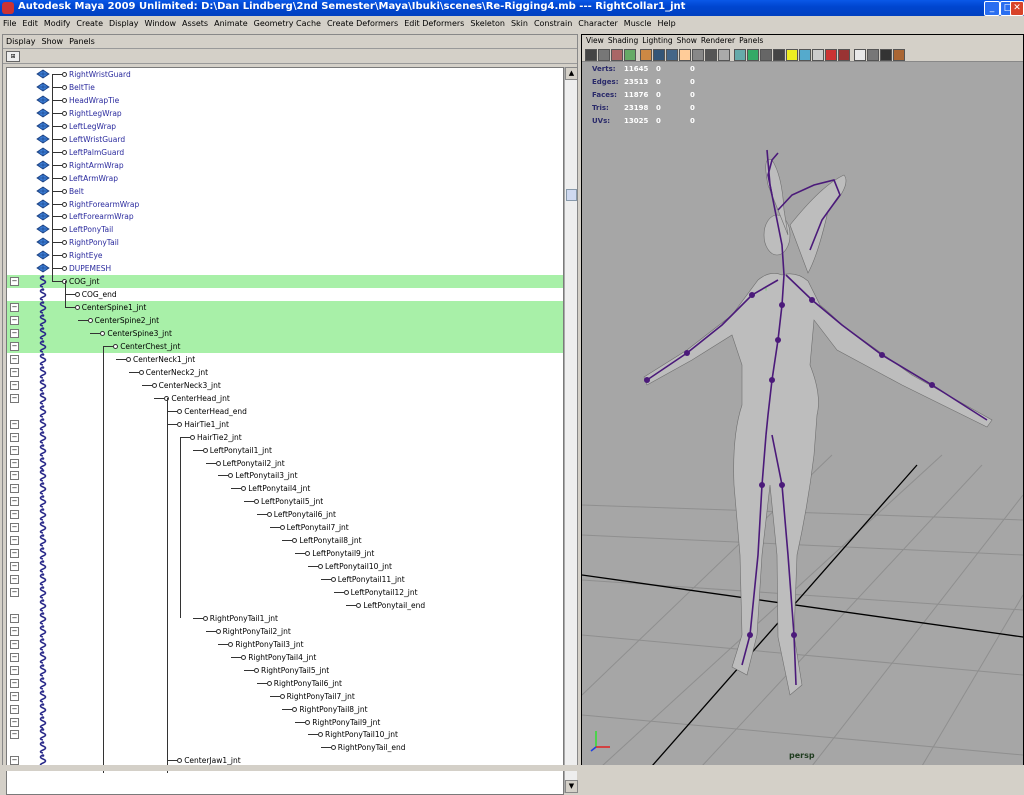 The height and width of the screenshot is (795, 1024). What do you see at coordinates (285, 670) in the screenshot?
I see `outliner-joint-row: − RightPonyTail5_jnt` at bounding box center [285, 670].